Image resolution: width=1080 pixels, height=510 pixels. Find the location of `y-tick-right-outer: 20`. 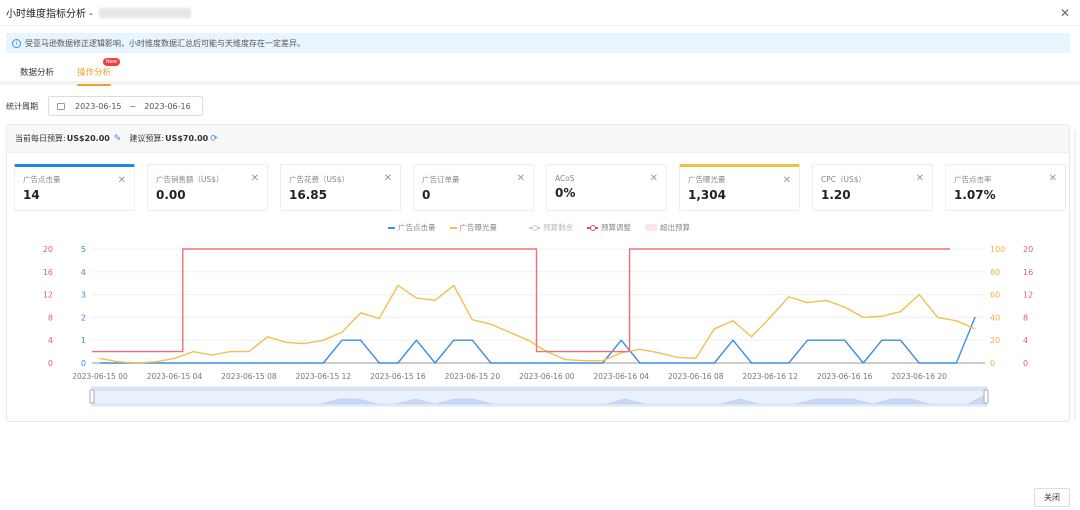

y-tick-right-outer: 20 is located at coordinates (1028, 249).